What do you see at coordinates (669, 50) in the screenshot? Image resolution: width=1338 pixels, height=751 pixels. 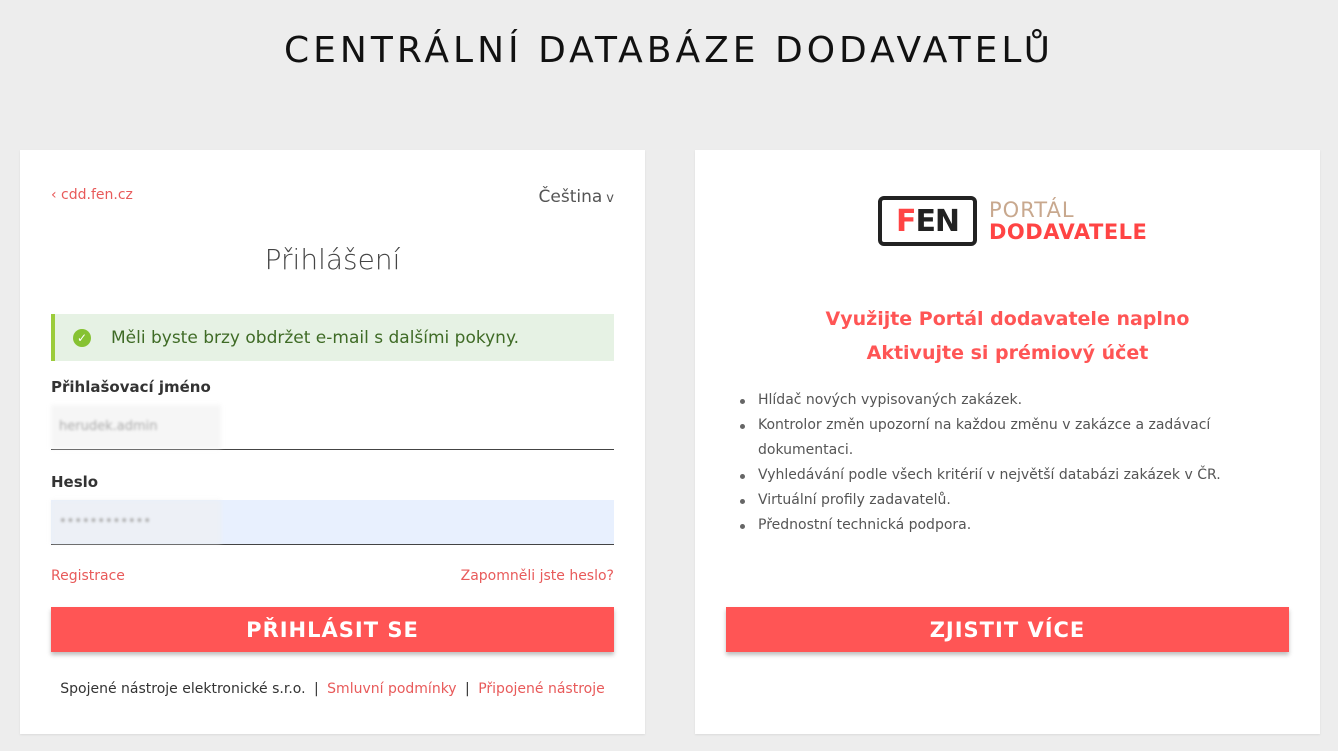 I see `page-title: CENTRÁLNÍ DATABÁZE DODAVATELŮ` at bounding box center [669, 50].